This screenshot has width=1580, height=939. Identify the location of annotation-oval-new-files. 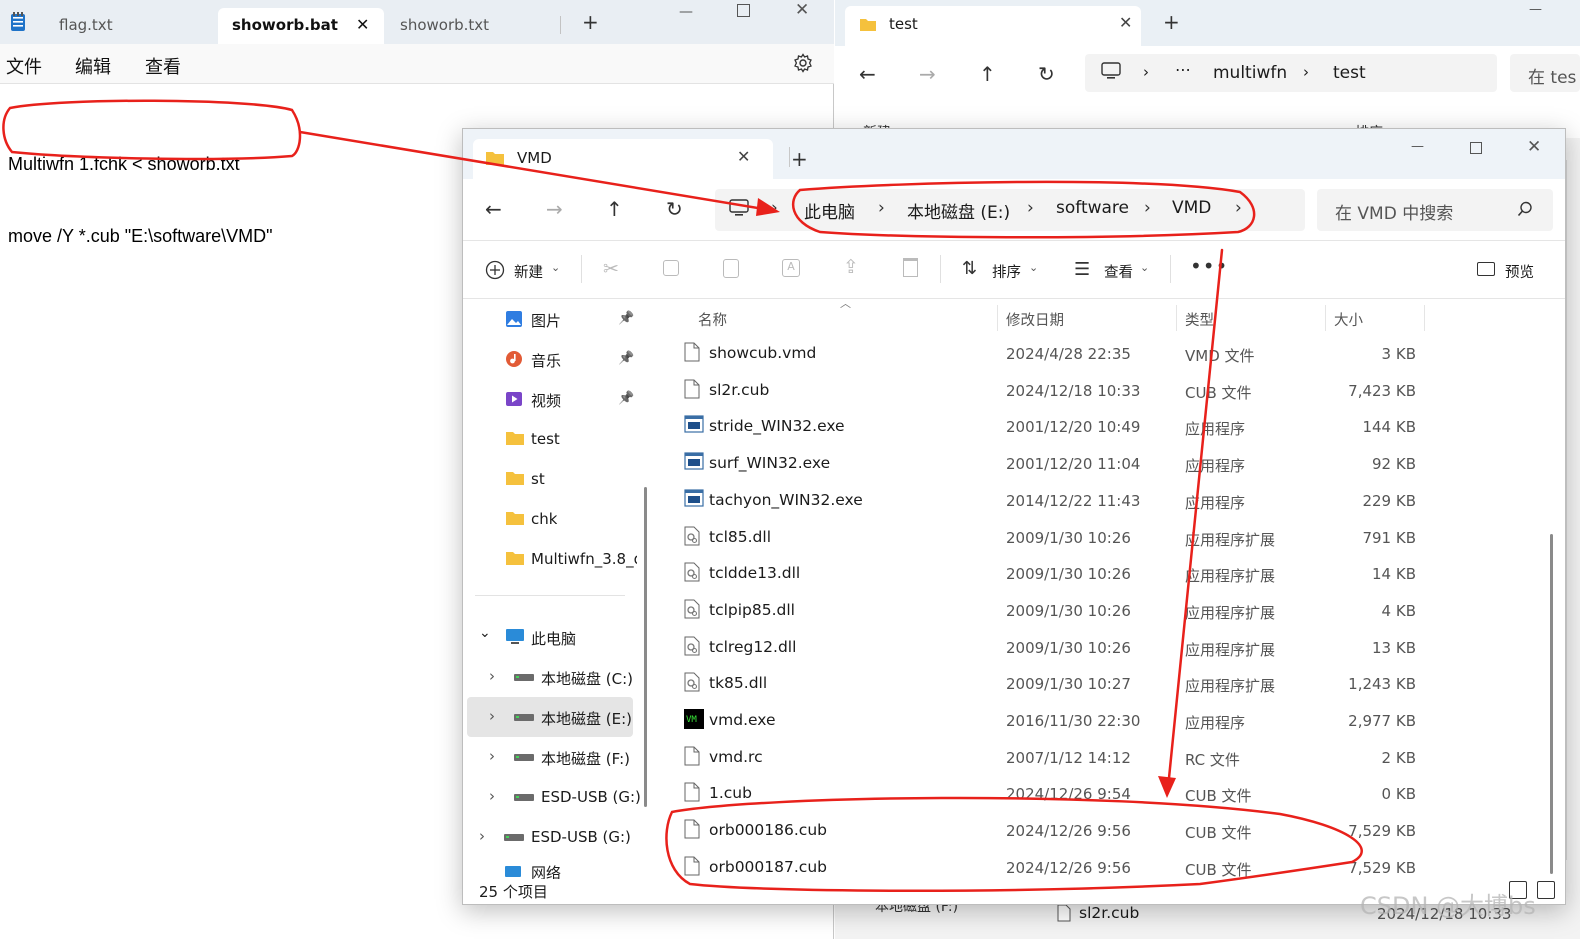
(1014, 844).